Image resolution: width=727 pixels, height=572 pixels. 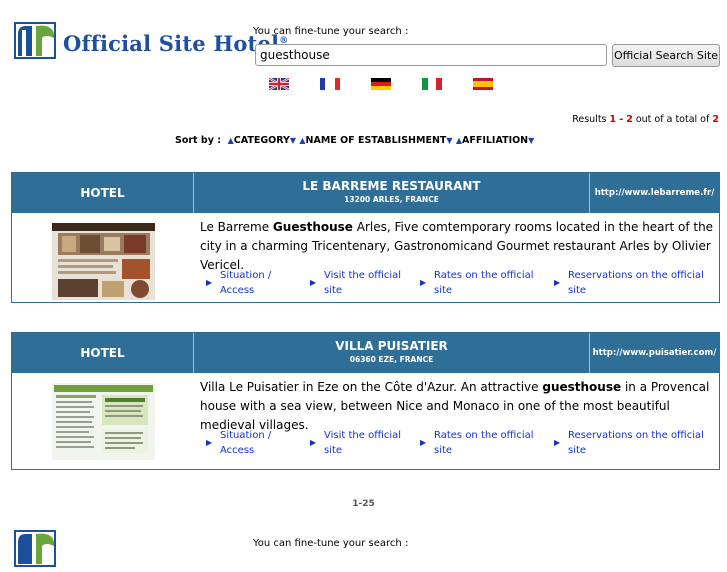 What do you see at coordinates (391, 186) in the screenshot?
I see `listing-name: LE BARREME RESTAURANT` at bounding box center [391, 186].